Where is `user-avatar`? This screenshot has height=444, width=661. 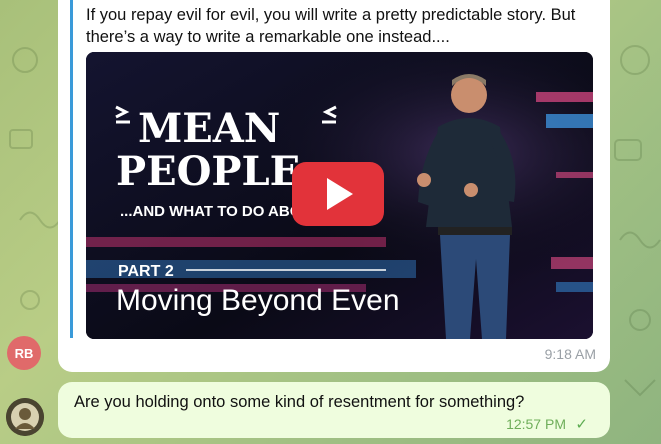
user-avatar is located at coordinates (25, 417).